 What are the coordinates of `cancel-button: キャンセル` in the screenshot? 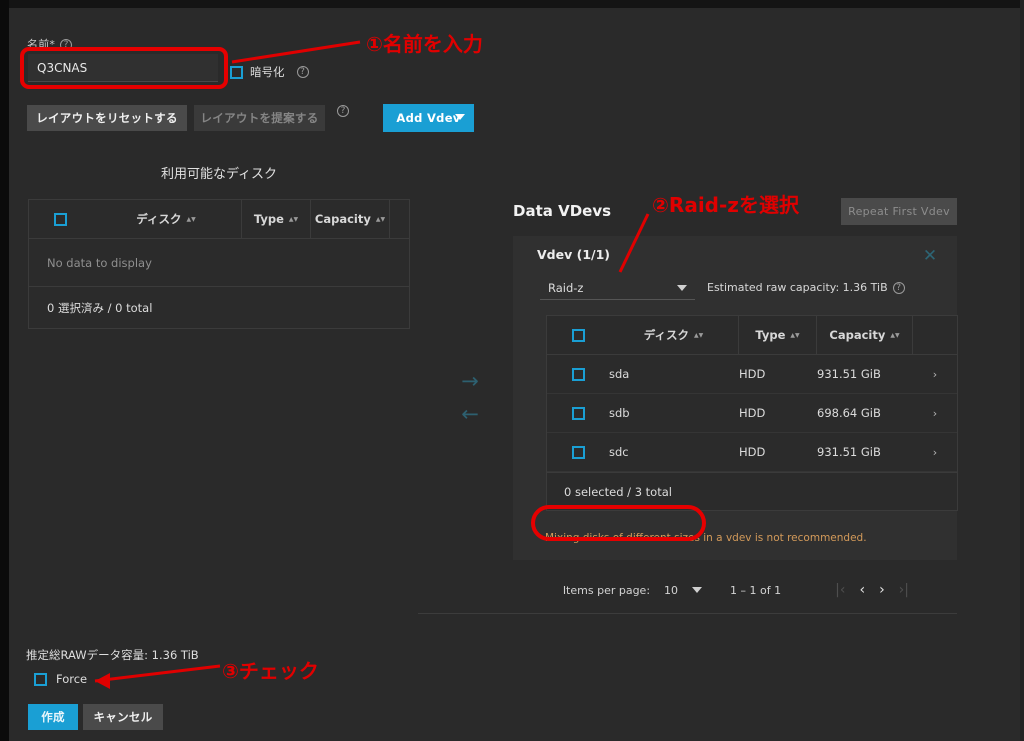 It's located at (123, 717).